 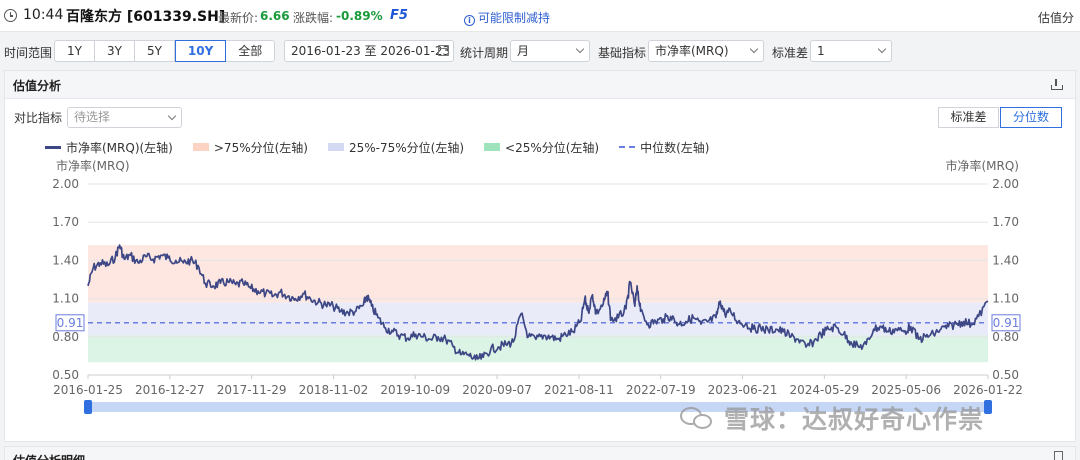 I want to click on xtick-label: 2016-01-25, so click(x=88, y=390).